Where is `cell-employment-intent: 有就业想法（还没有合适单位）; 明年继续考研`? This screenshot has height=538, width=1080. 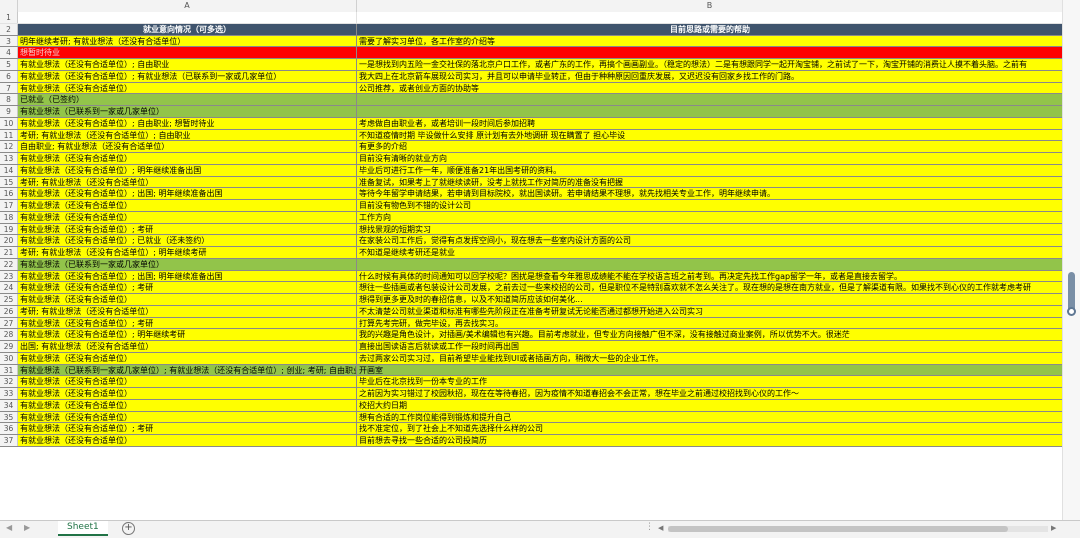
cell-employment-intent: 有就业想法（还没有合适单位）; 明年继续考研 is located at coordinates (187, 334).